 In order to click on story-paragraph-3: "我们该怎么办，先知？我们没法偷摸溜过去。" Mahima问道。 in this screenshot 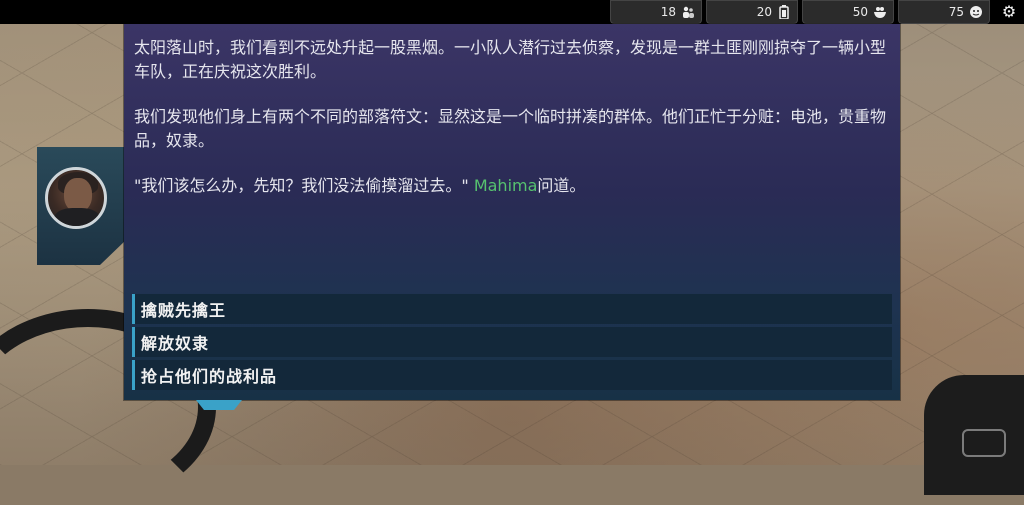, I will do `click(514, 186)`.